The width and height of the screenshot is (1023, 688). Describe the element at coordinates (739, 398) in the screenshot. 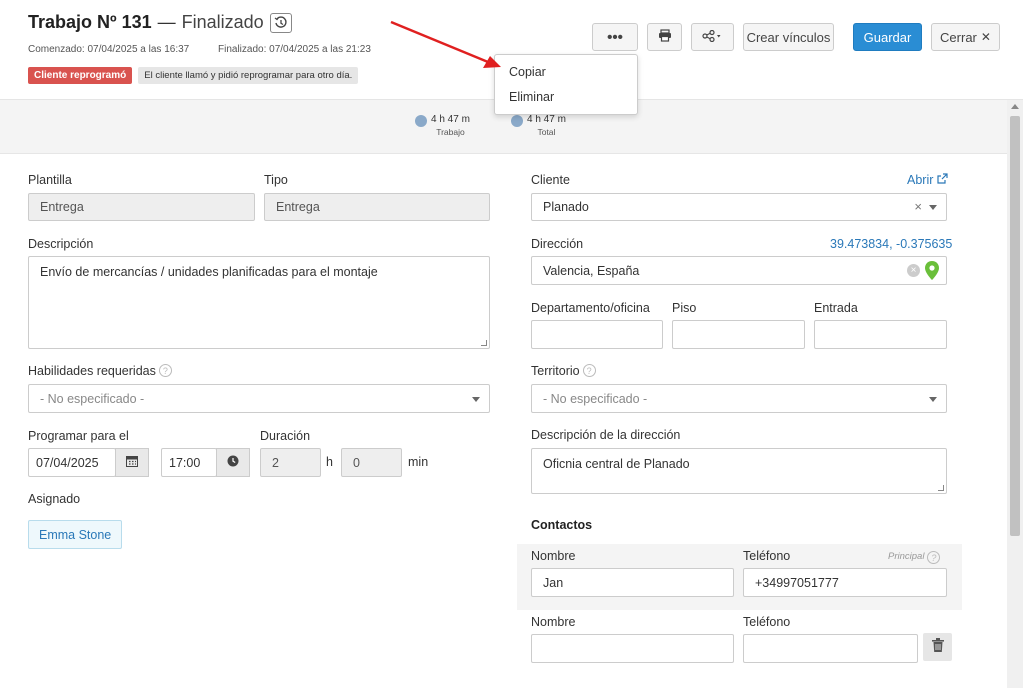

I see `territory-select: - No especificado -` at that location.